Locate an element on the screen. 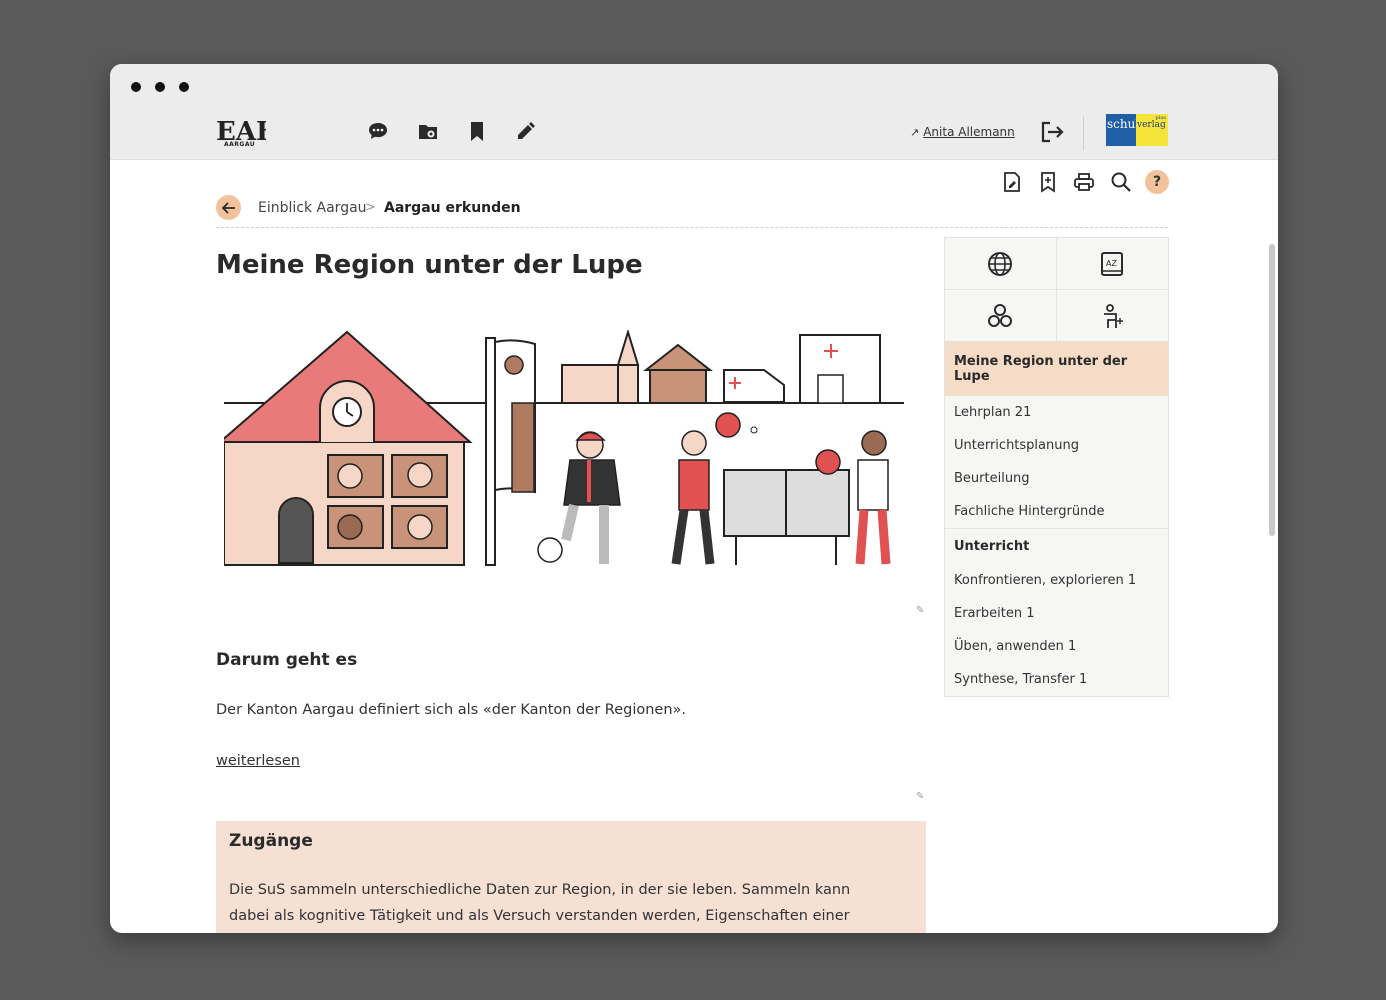  arrow-up-right-icon: ↗ is located at coordinates (915, 132).